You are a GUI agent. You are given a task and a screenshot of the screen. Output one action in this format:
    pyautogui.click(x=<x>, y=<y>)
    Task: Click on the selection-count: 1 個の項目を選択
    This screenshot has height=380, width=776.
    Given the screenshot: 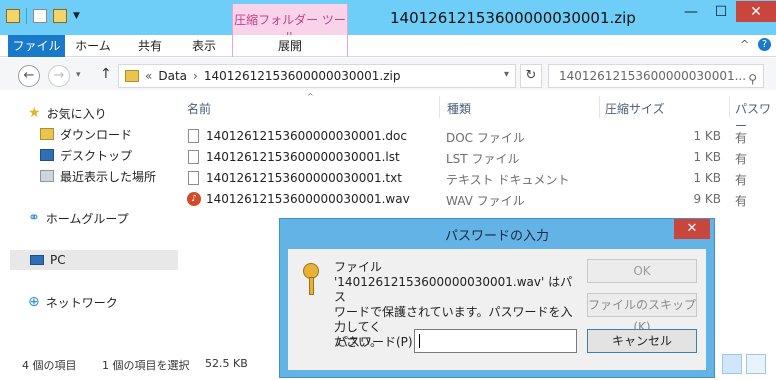 What is the action you would take?
    pyautogui.click(x=146, y=365)
    